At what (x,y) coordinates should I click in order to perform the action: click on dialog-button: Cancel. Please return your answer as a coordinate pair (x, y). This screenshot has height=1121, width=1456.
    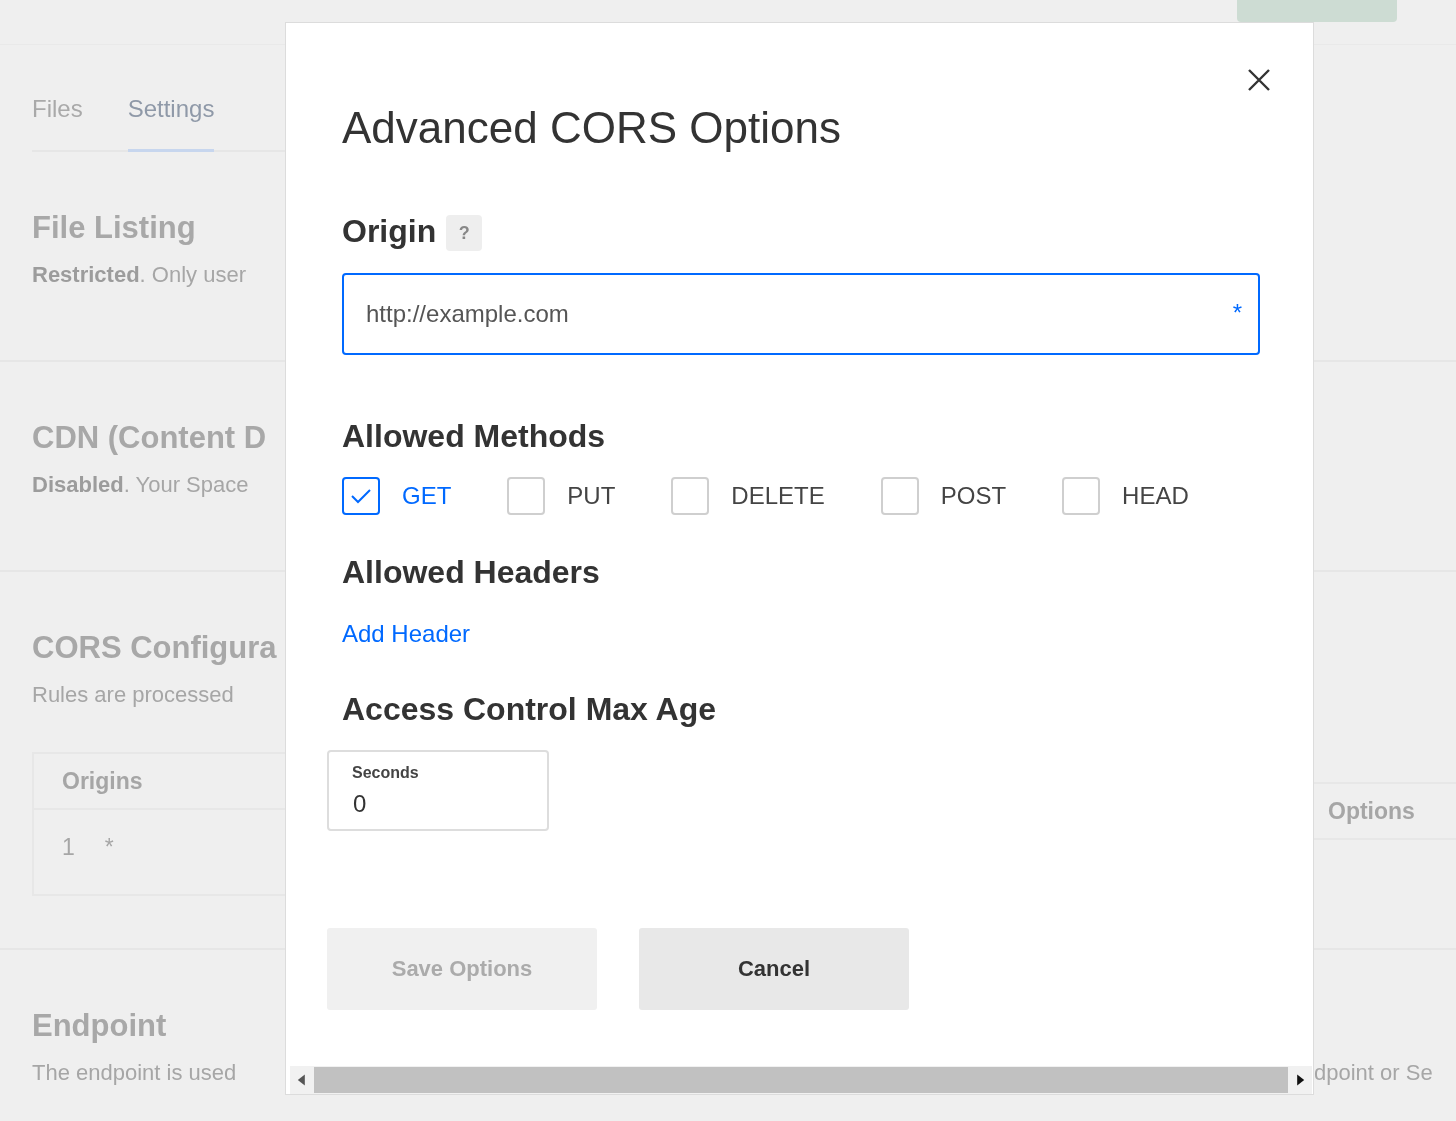
    Looking at the image, I should click on (774, 969).